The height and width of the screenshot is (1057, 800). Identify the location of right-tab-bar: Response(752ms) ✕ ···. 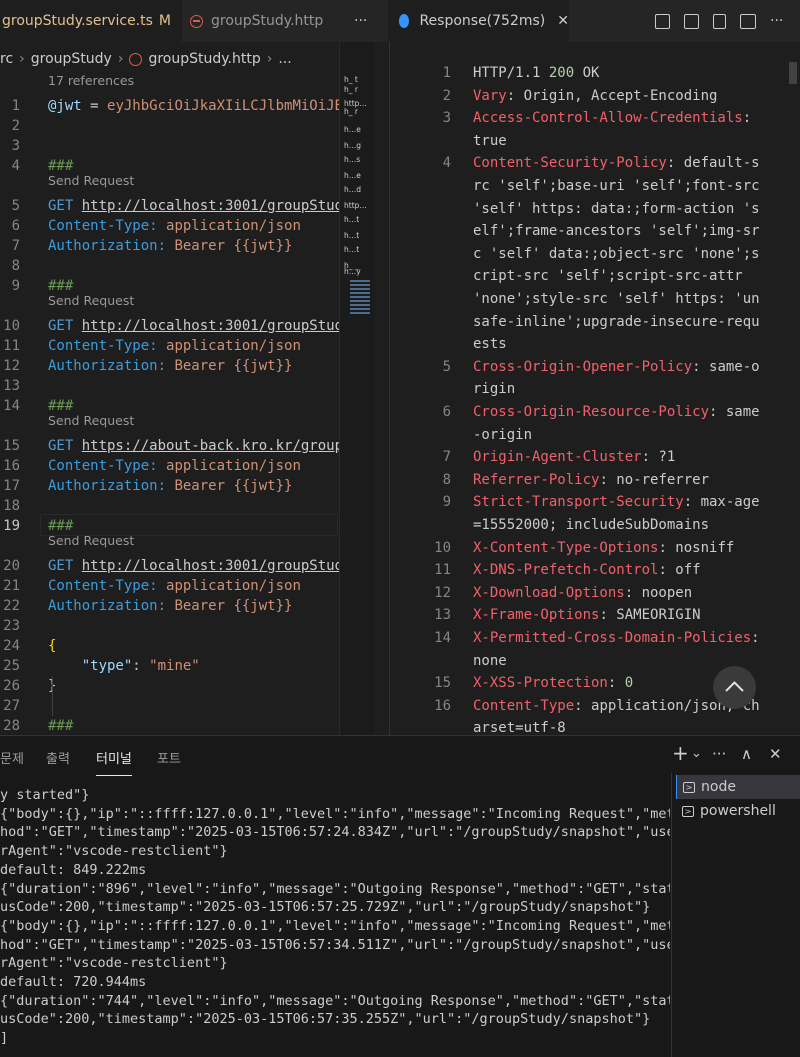
(594, 21).